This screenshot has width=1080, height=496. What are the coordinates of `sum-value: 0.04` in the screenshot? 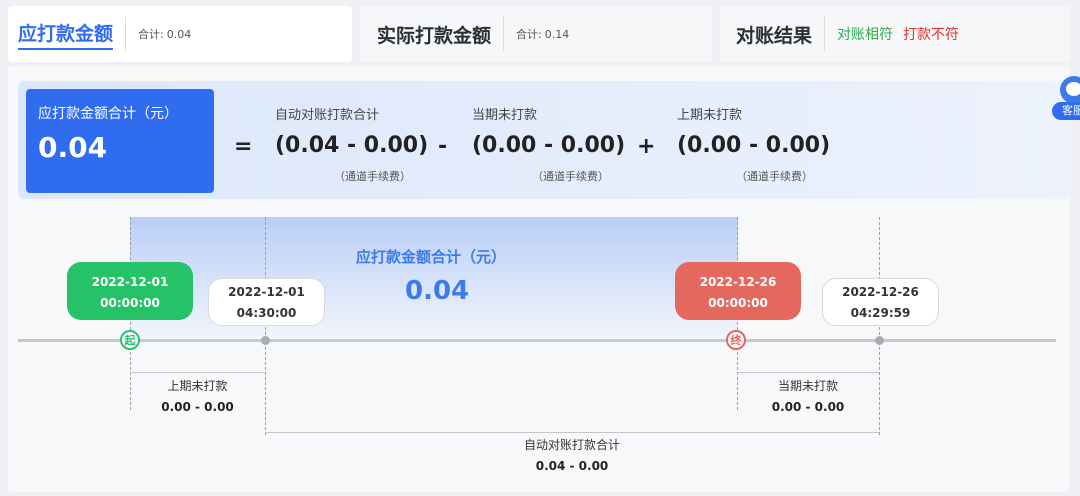 It's located at (179, 34).